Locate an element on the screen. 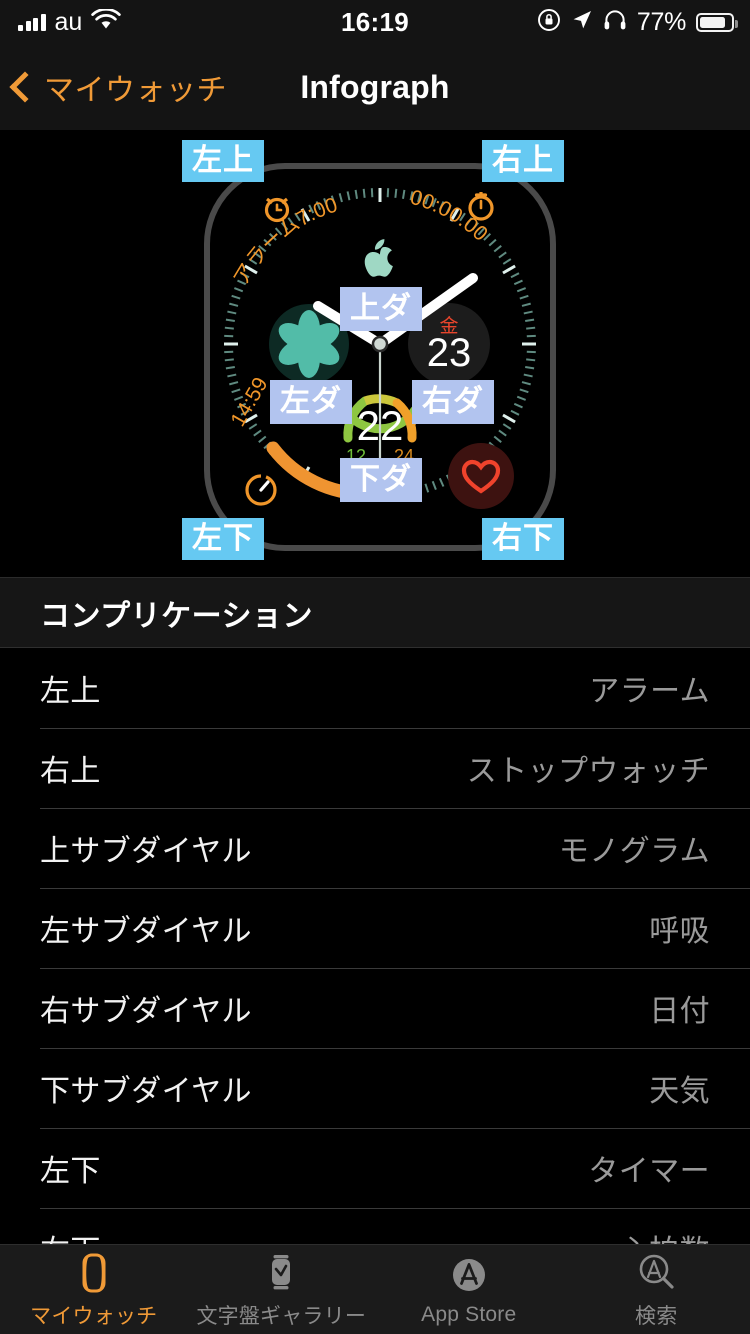  tab-label: 文字盤ギャラリー is located at coordinates (281, 1316).